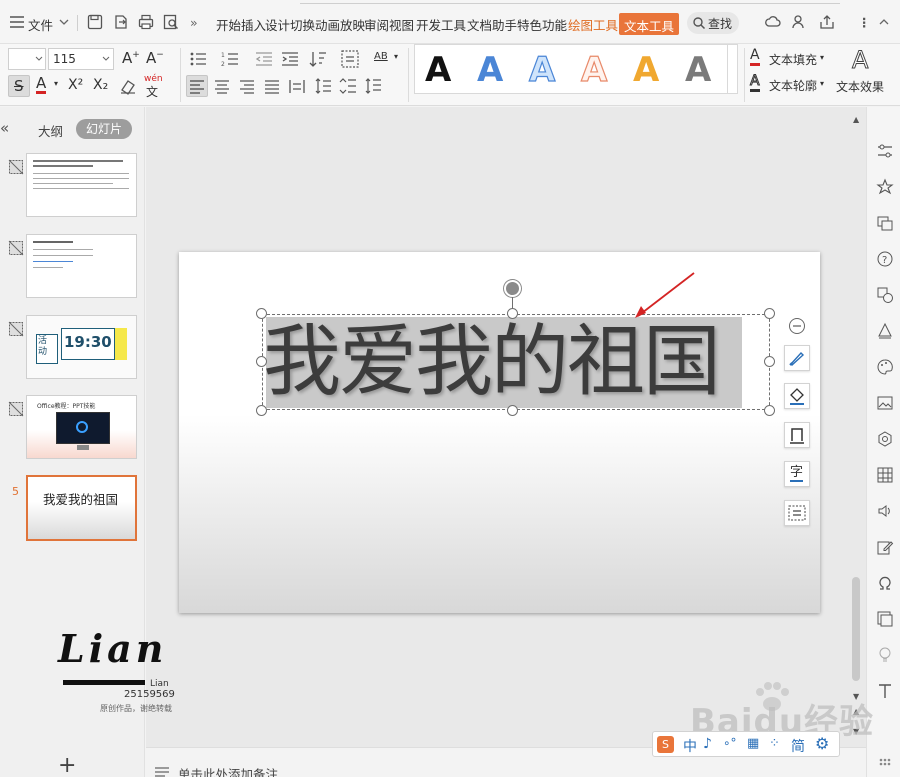  I want to click on clear-format-icon, so click(128, 86).